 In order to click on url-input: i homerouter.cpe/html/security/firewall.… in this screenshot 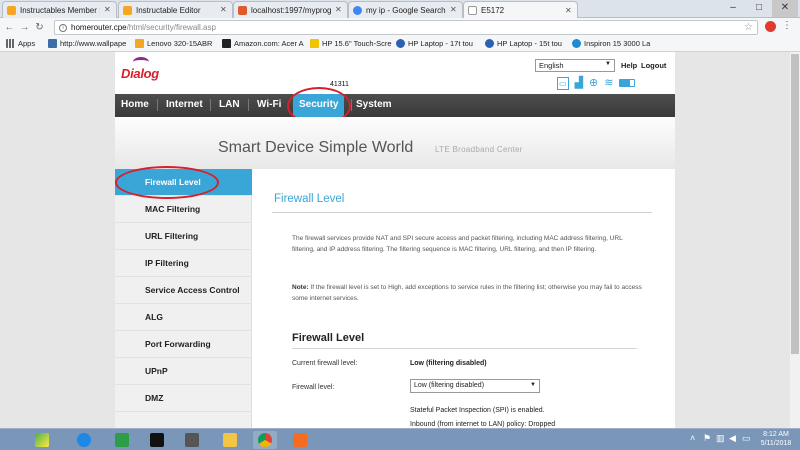, I will do `click(406, 27)`.